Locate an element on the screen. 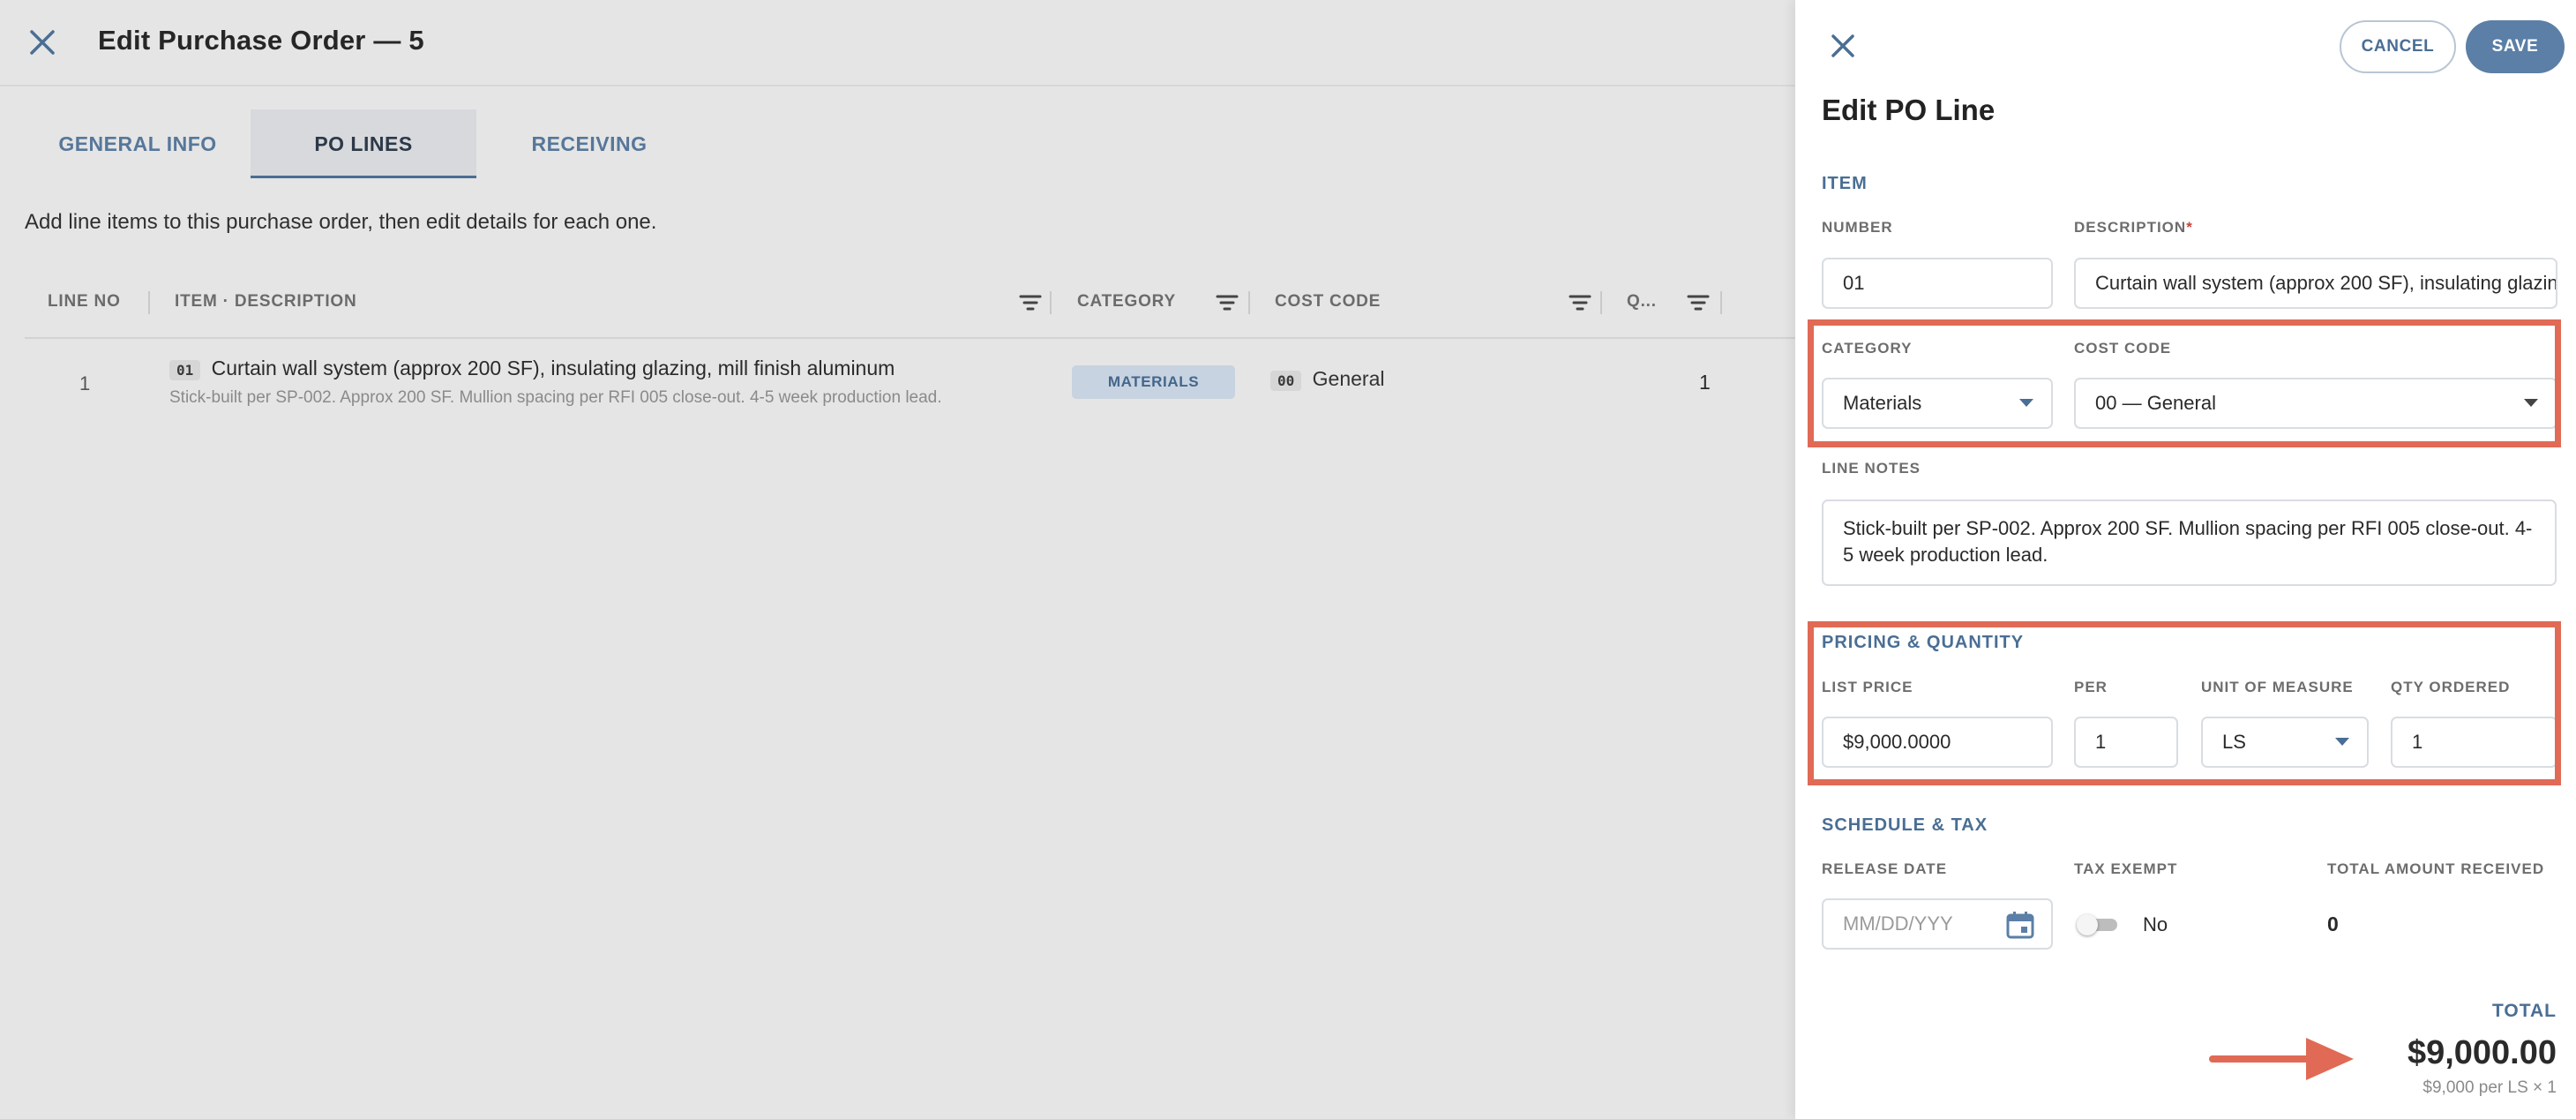 This screenshot has width=2576, height=1119. column-line-no: LINE NO is located at coordinates (84, 310).